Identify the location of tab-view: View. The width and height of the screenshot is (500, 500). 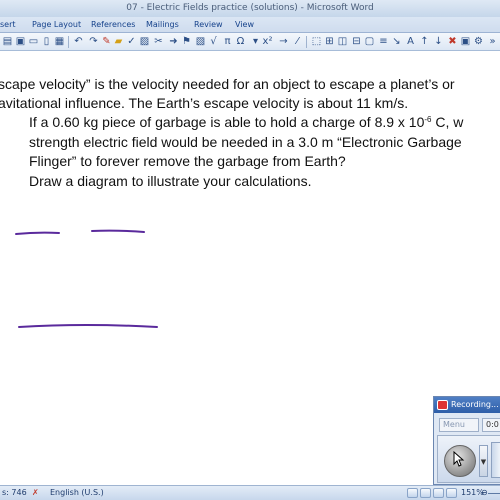
(244, 25).